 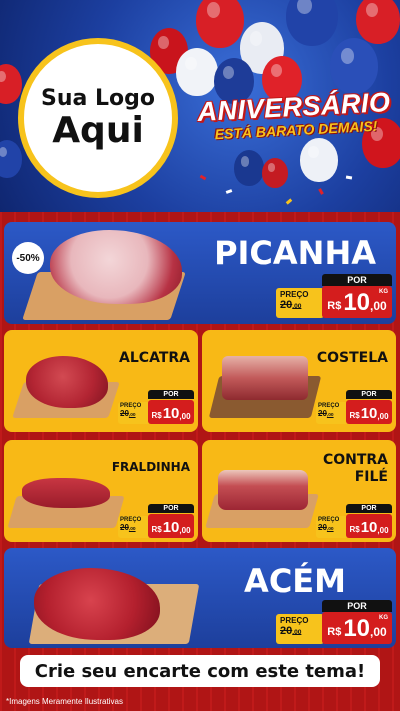 What do you see at coordinates (200, 598) in the screenshot?
I see `product-card-acem: ACÉM POR PREÇO 20,00 R$ 10 ,00 KG` at bounding box center [200, 598].